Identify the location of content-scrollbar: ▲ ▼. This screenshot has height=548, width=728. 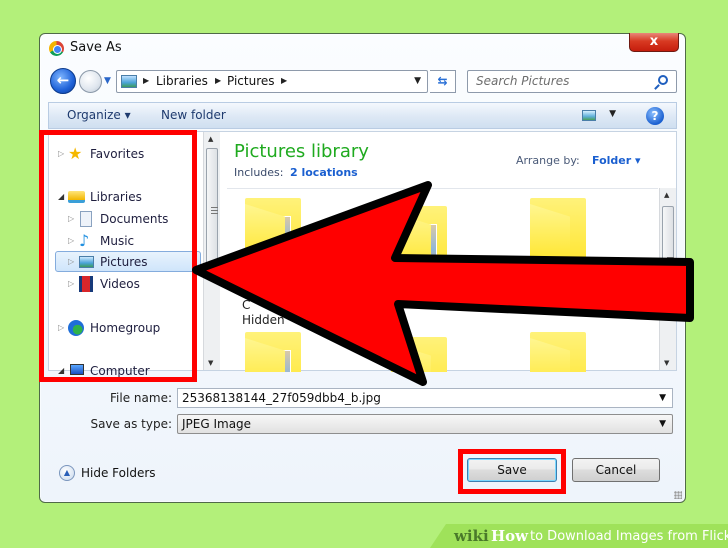
(667, 279).